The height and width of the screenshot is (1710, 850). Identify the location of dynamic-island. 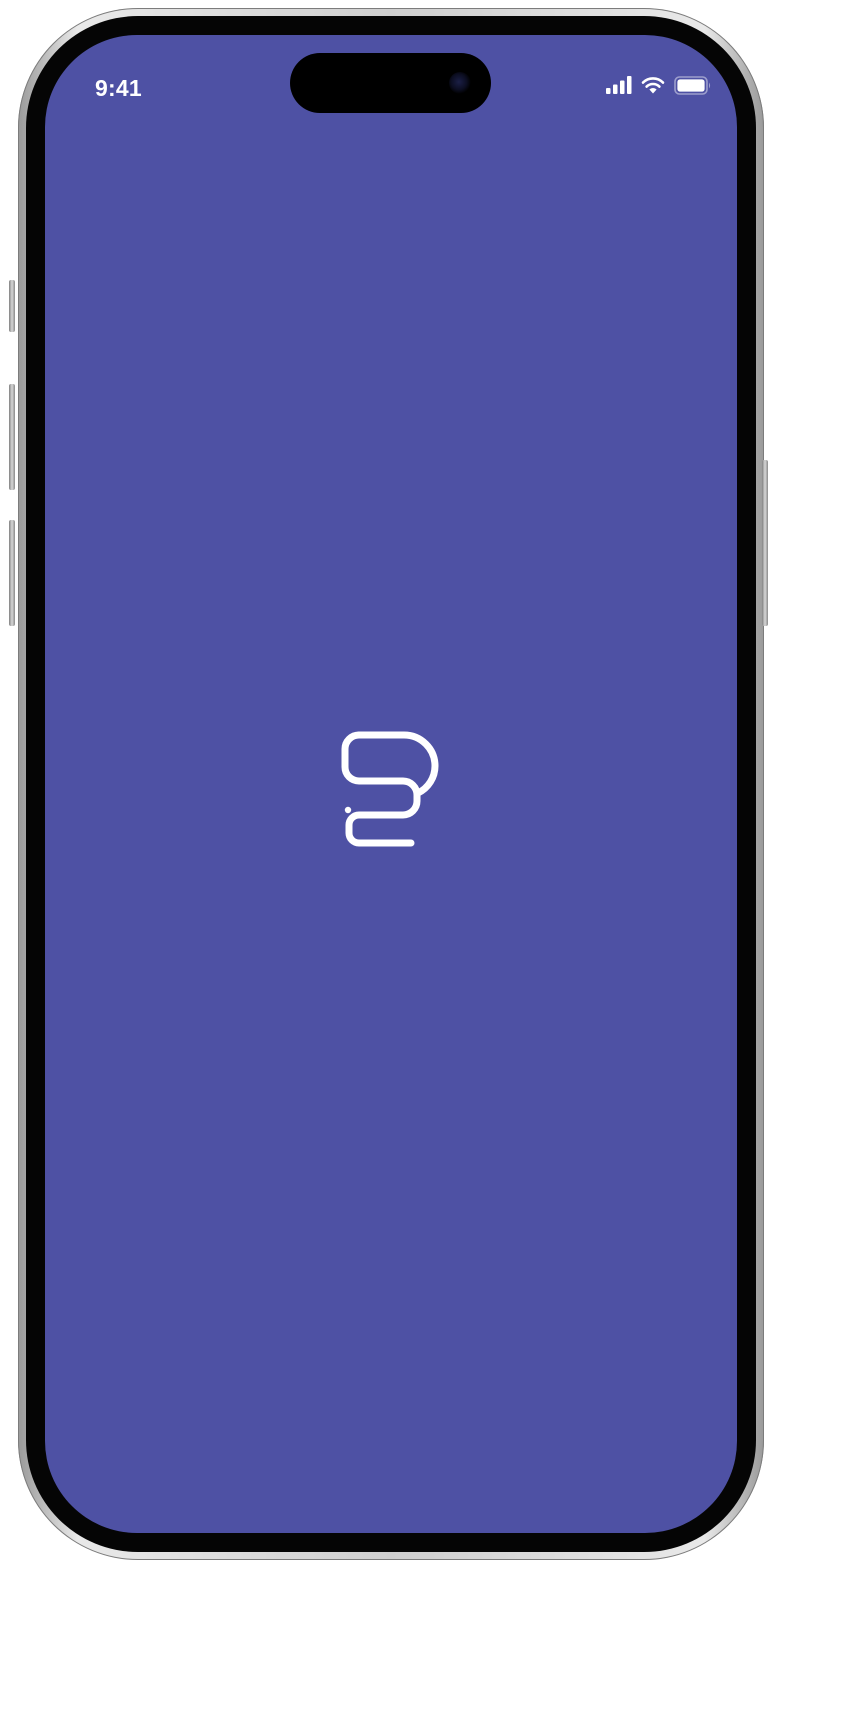
(390, 83).